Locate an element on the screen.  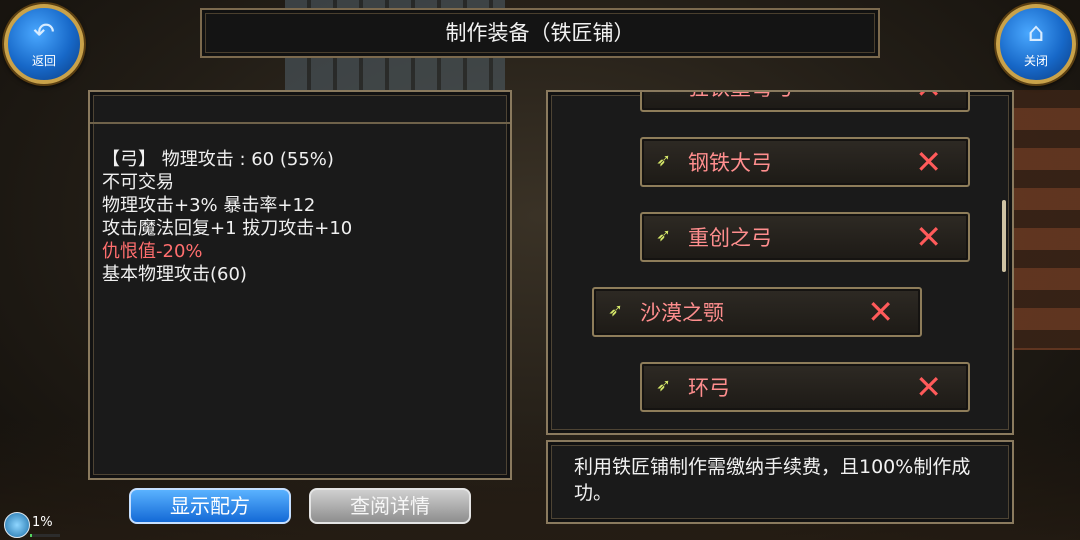
crafting-info-text: 利用铁匠铺制作需缴纳手续费，且100%制作成功。 is located at coordinates (772, 480).